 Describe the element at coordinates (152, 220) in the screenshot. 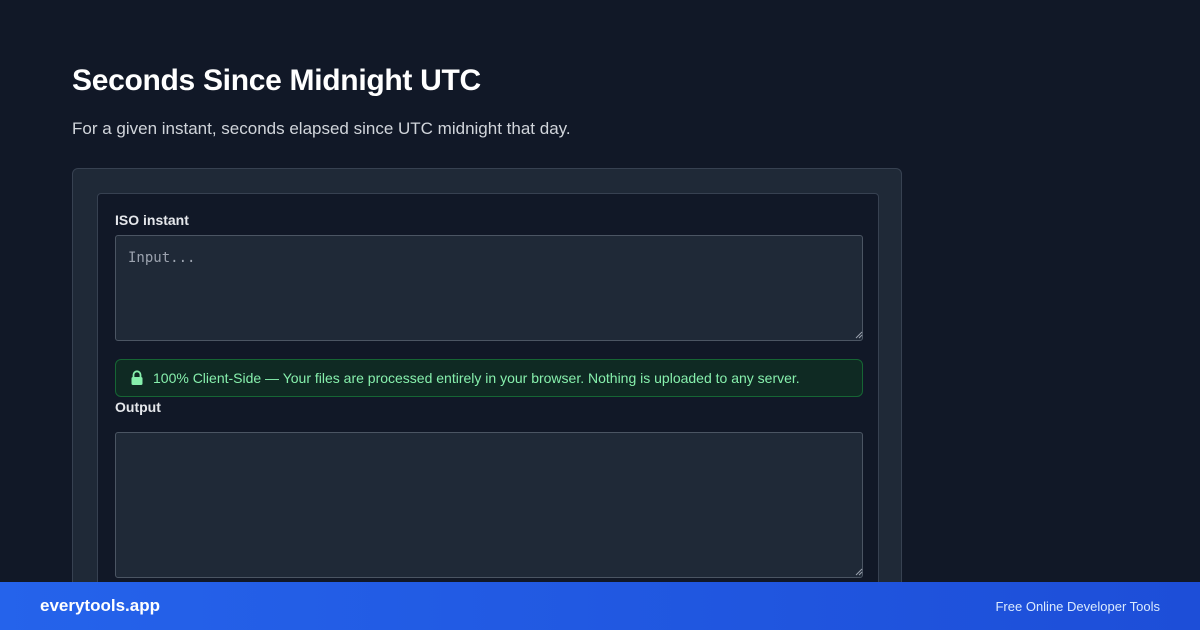

I see `input-label: ISO instant` at that location.